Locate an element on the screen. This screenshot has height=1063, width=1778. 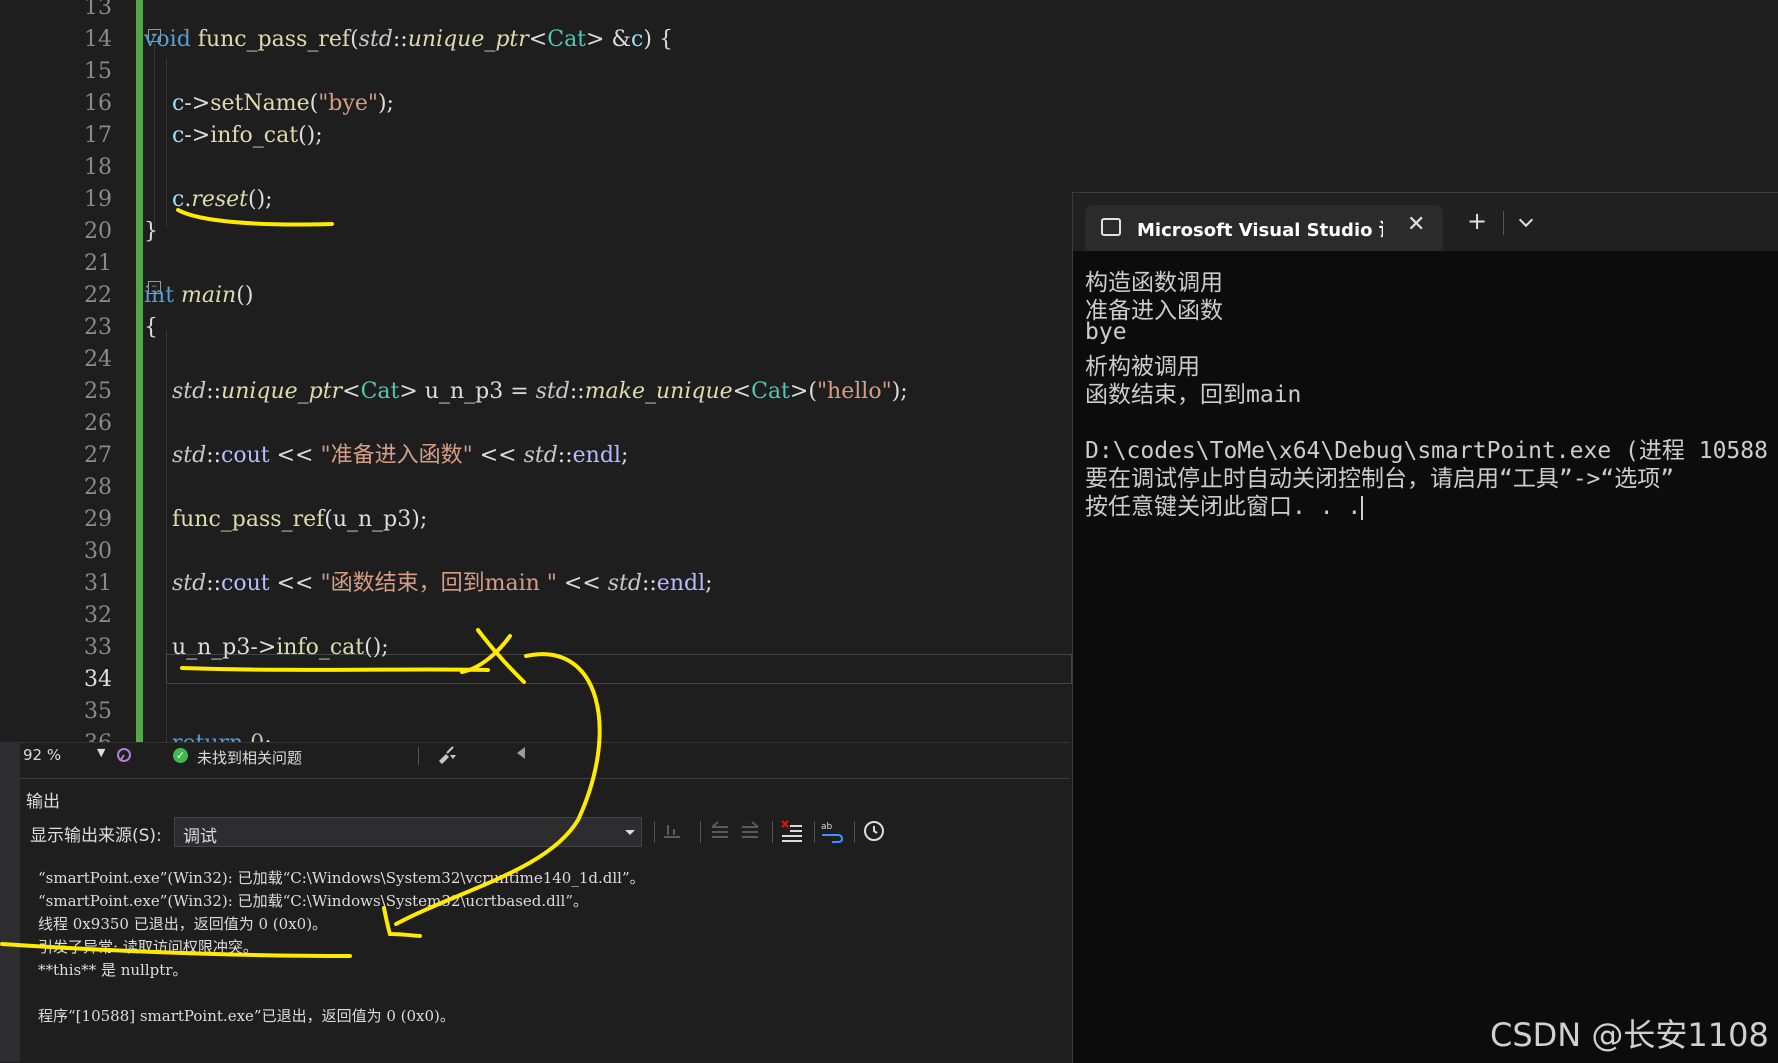
code-line: { is located at coordinates (151, 328).